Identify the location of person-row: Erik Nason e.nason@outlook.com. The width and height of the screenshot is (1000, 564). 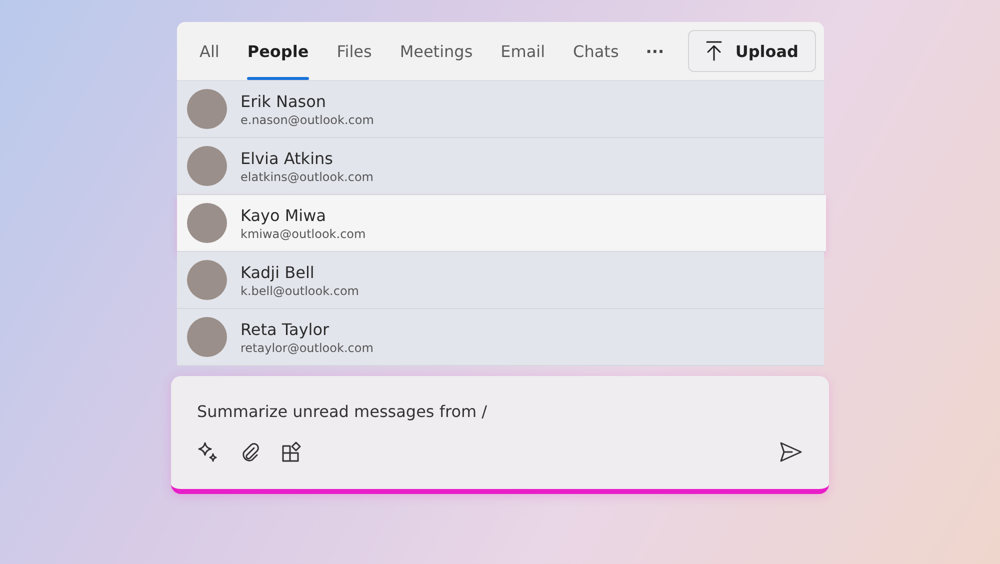
(500, 109).